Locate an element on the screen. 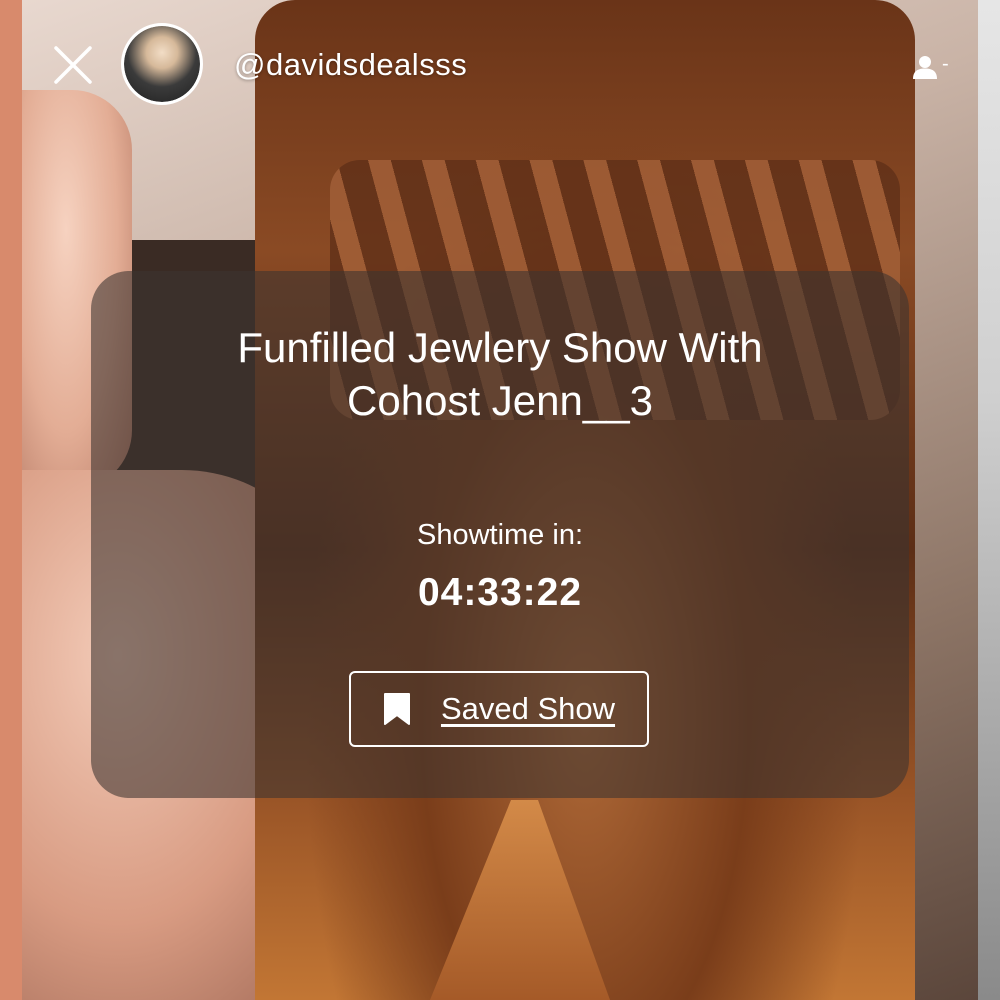  bookmark-icon is located at coordinates (396, 709).